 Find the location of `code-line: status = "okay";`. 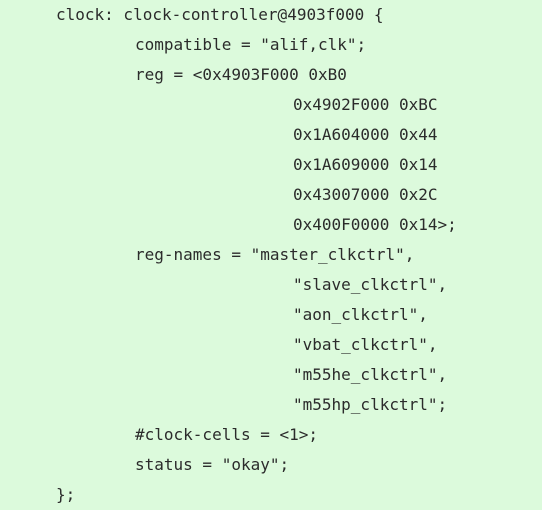

code-line: status = "okay"; is located at coordinates (212, 464).